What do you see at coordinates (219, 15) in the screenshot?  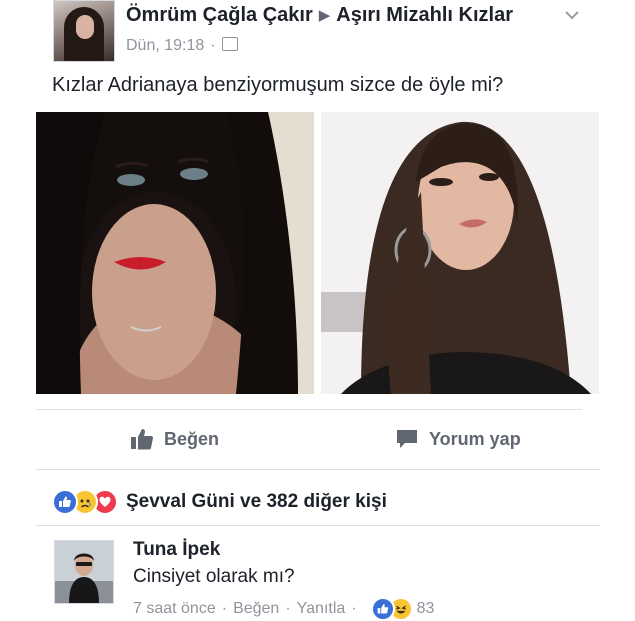 I see `author-name-link: Ömrüm Çağla Çakır` at bounding box center [219, 15].